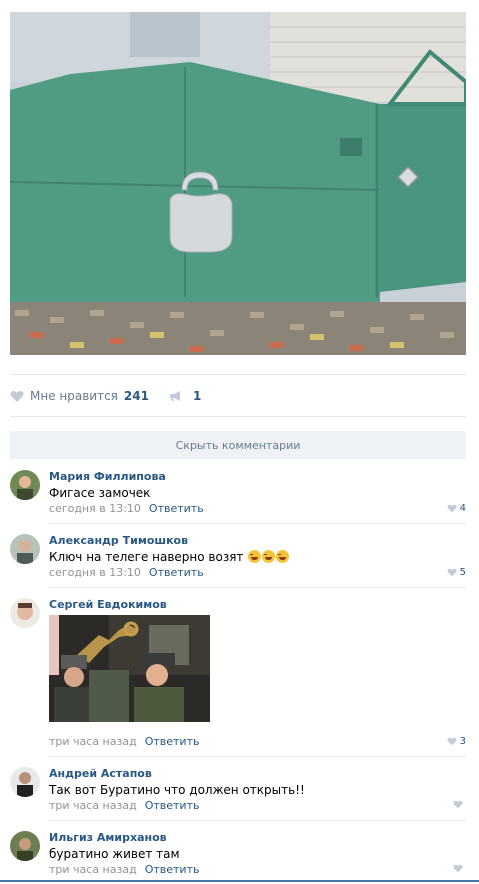  Describe the element at coordinates (462, 572) in the screenshot. I see `comment-like-count: 5` at that location.